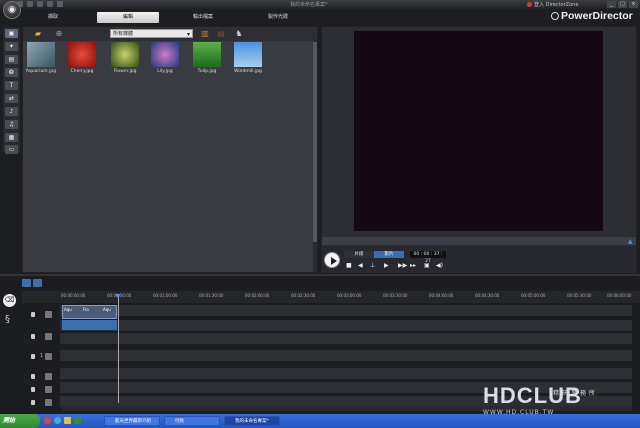 This screenshot has width=640, height=428. Describe the element at coordinates (252, 421) in the screenshot. I see `taskbar-item-active: 我的未命名專案*` at that location.